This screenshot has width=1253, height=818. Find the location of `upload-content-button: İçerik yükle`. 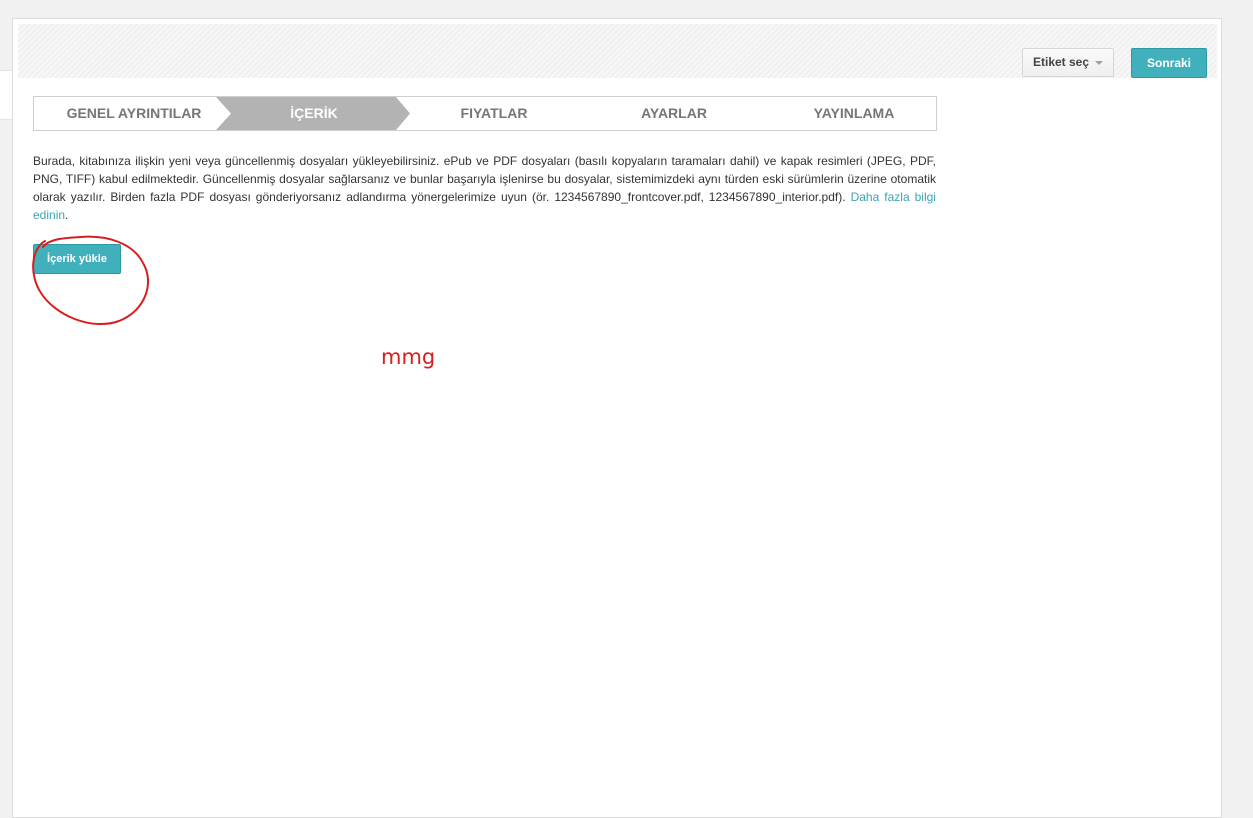

upload-content-button: İçerik yükle is located at coordinates (77, 259).